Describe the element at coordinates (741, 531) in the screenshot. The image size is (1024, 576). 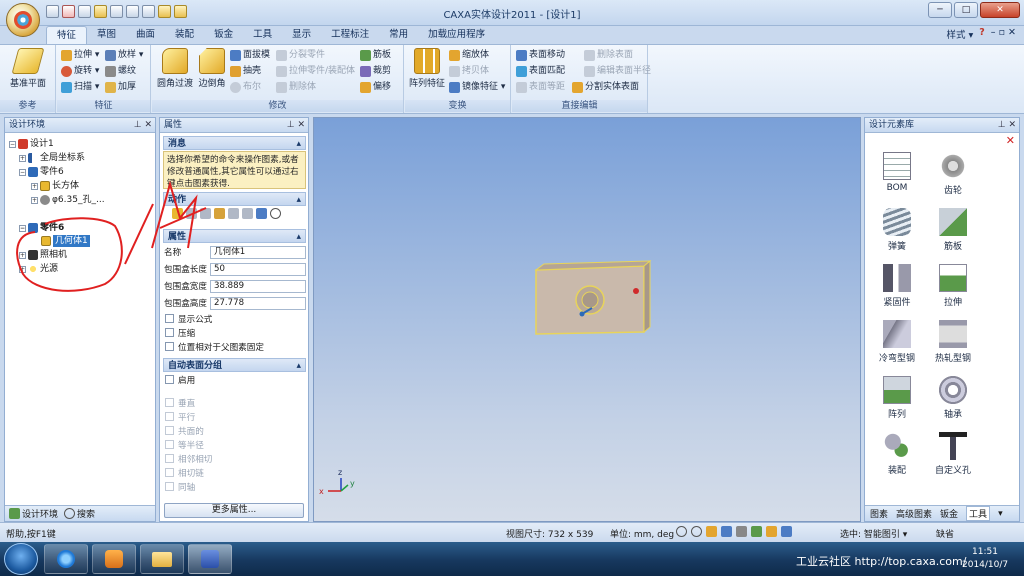
I see `camera-tool-icon` at that location.